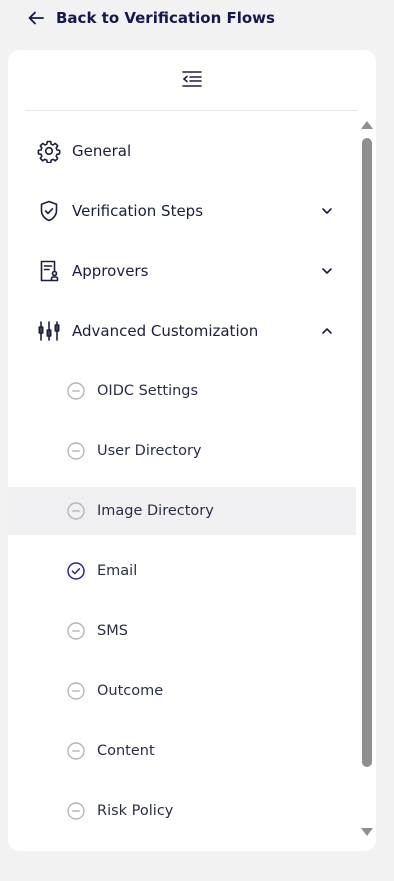 The height and width of the screenshot is (881, 394). Describe the element at coordinates (182, 811) in the screenshot. I see `sidebar-subitem-risk-policy: Risk Policy` at that location.